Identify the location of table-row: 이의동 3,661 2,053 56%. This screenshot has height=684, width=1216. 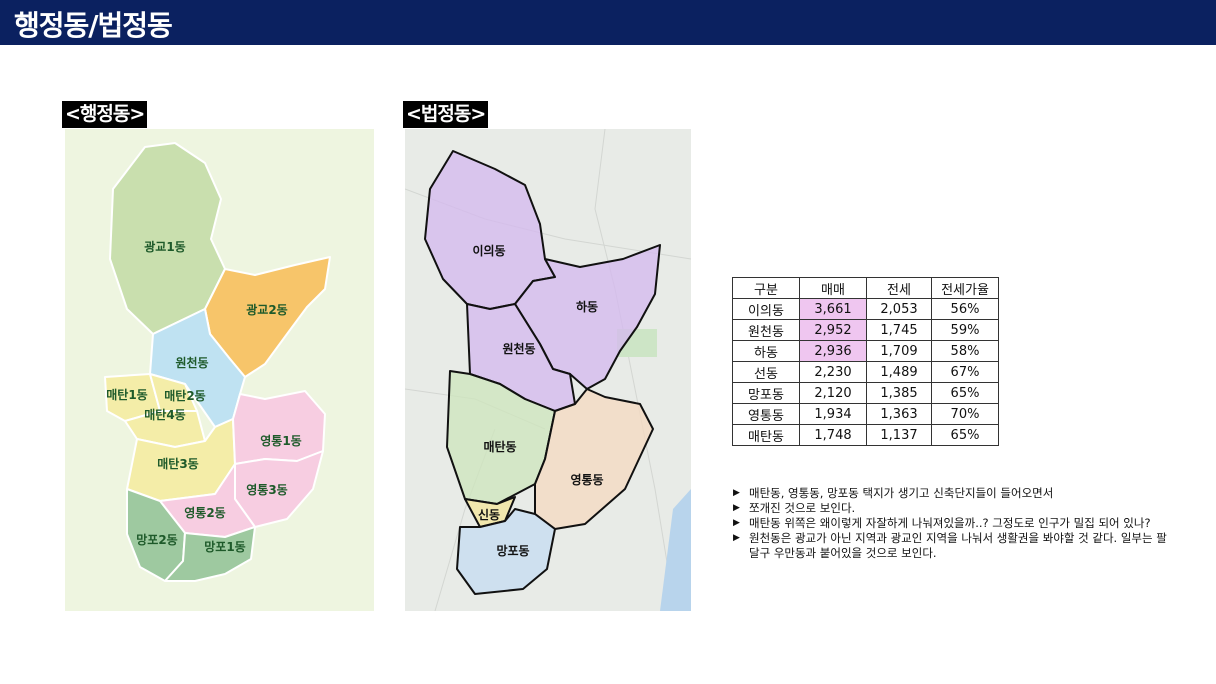
(865, 309).